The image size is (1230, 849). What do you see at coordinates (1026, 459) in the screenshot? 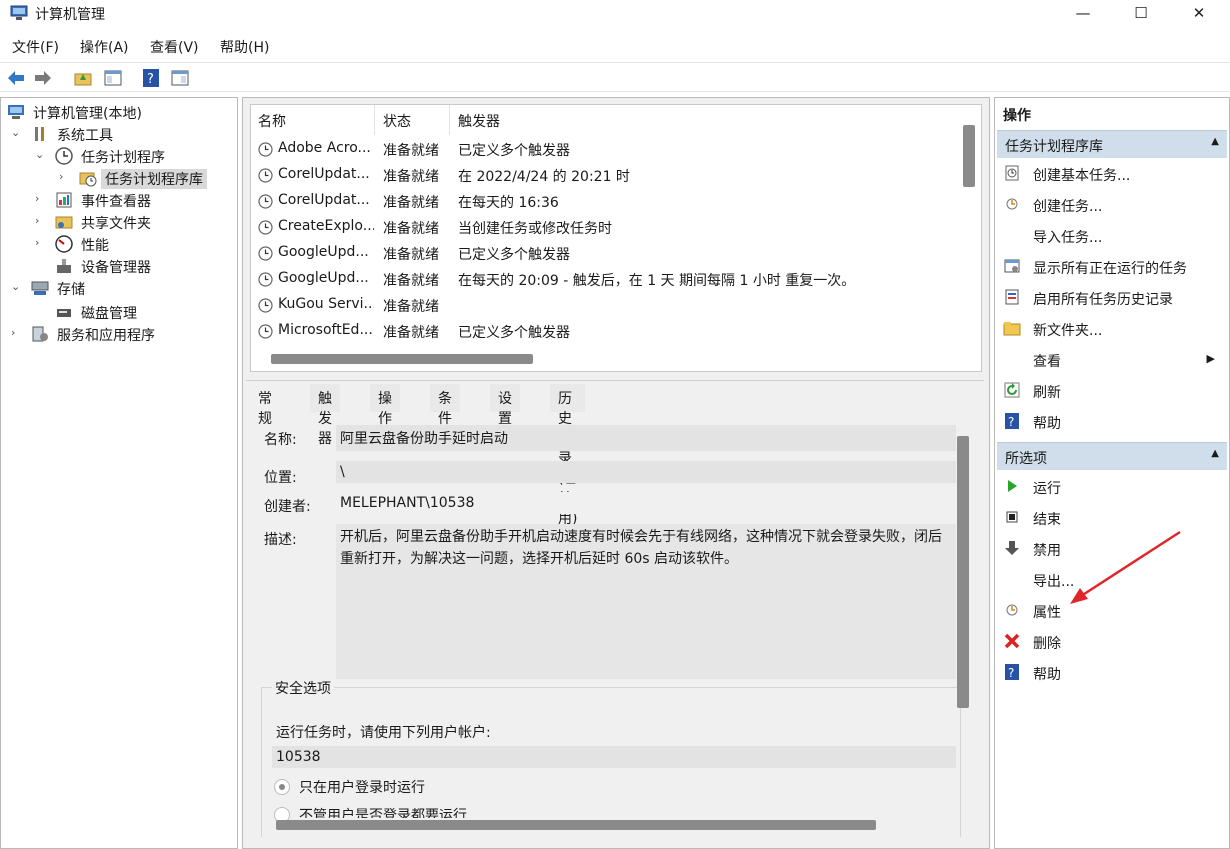
I see `actions-section-selected-item-label: 所选项` at bounding box center [1026, 459].